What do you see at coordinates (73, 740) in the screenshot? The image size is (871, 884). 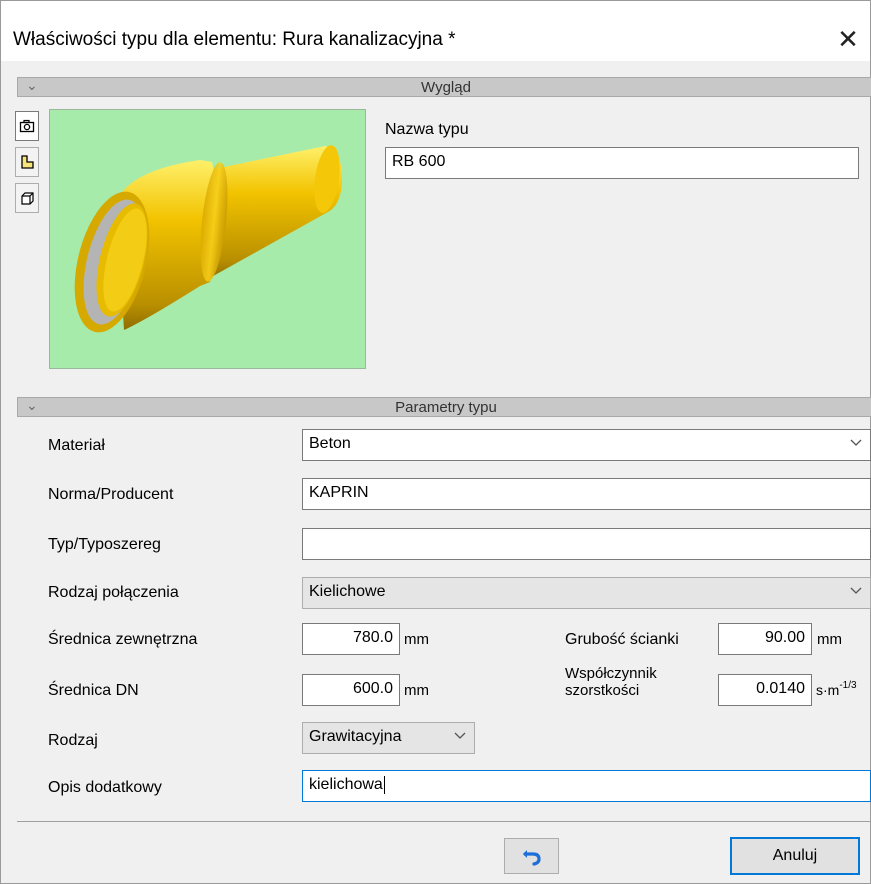 I see `kind-label: Rodzaj` at bounding box center [73, 740].